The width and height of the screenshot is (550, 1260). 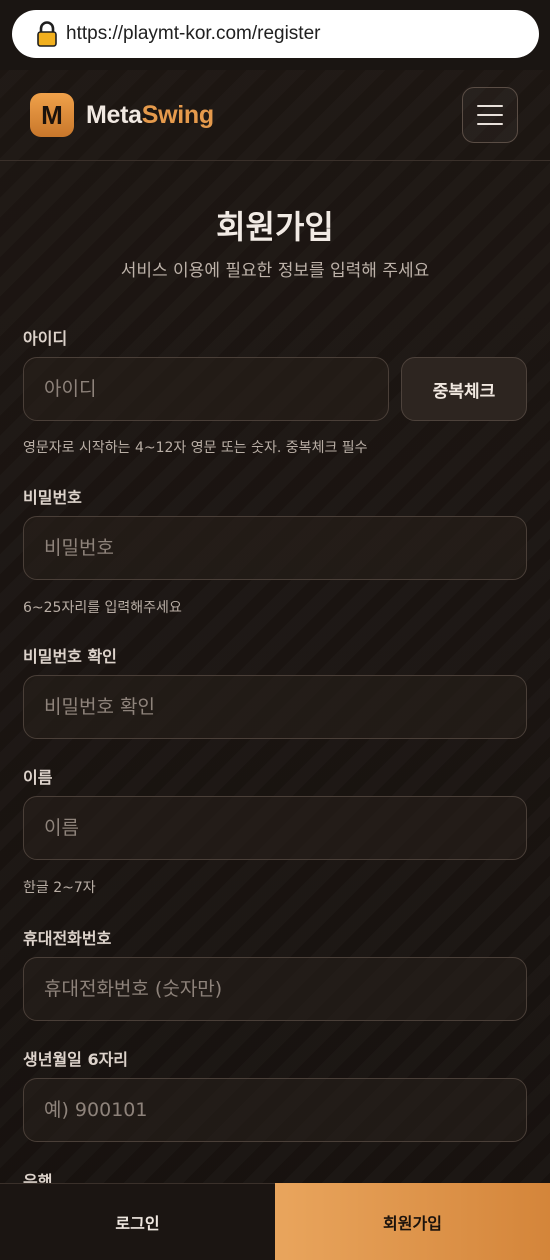 I want to click on userid-field, so click(x=206, y=389).